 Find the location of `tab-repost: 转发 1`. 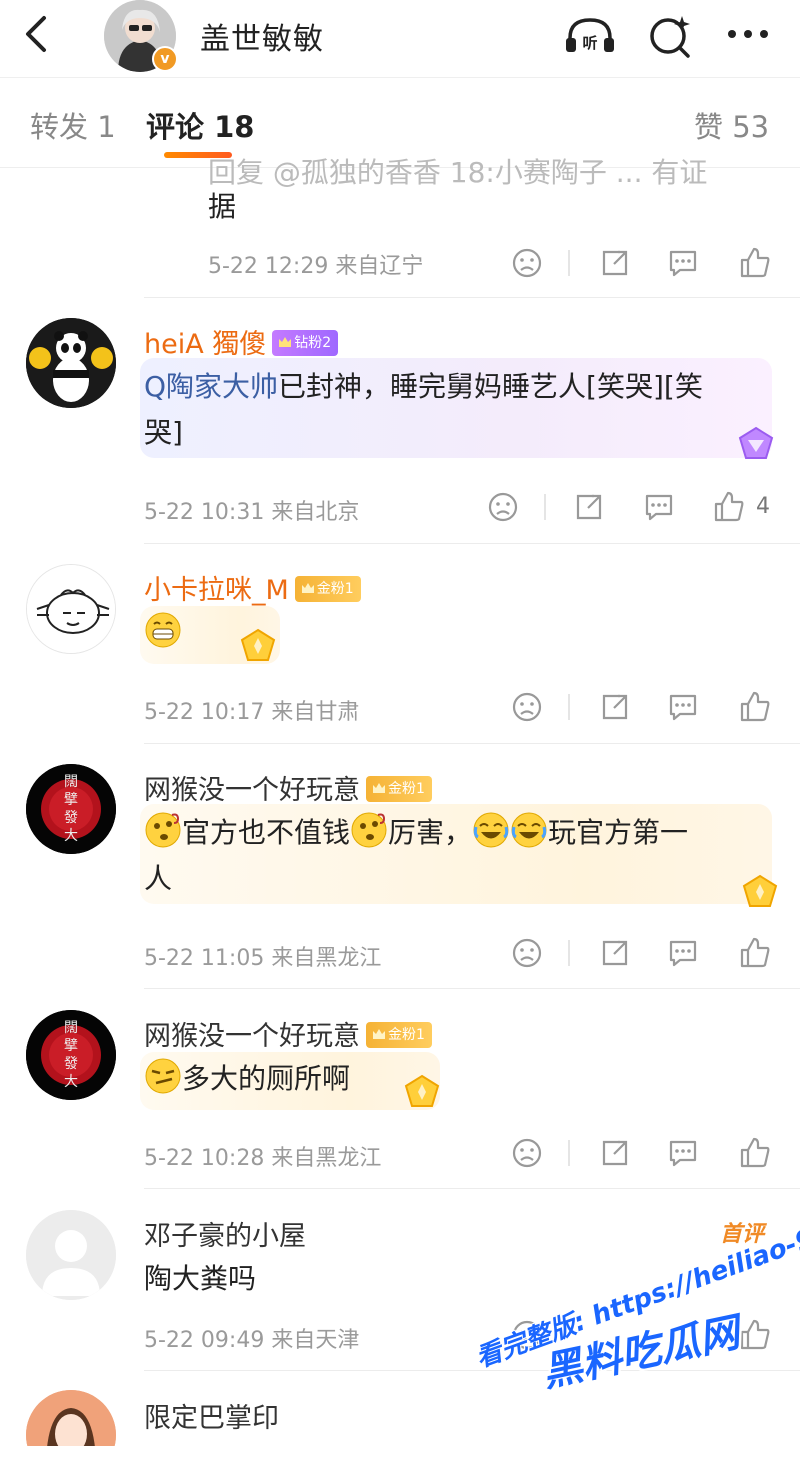

tab-repost: 转发 1 is located at coordinates (73, 125).